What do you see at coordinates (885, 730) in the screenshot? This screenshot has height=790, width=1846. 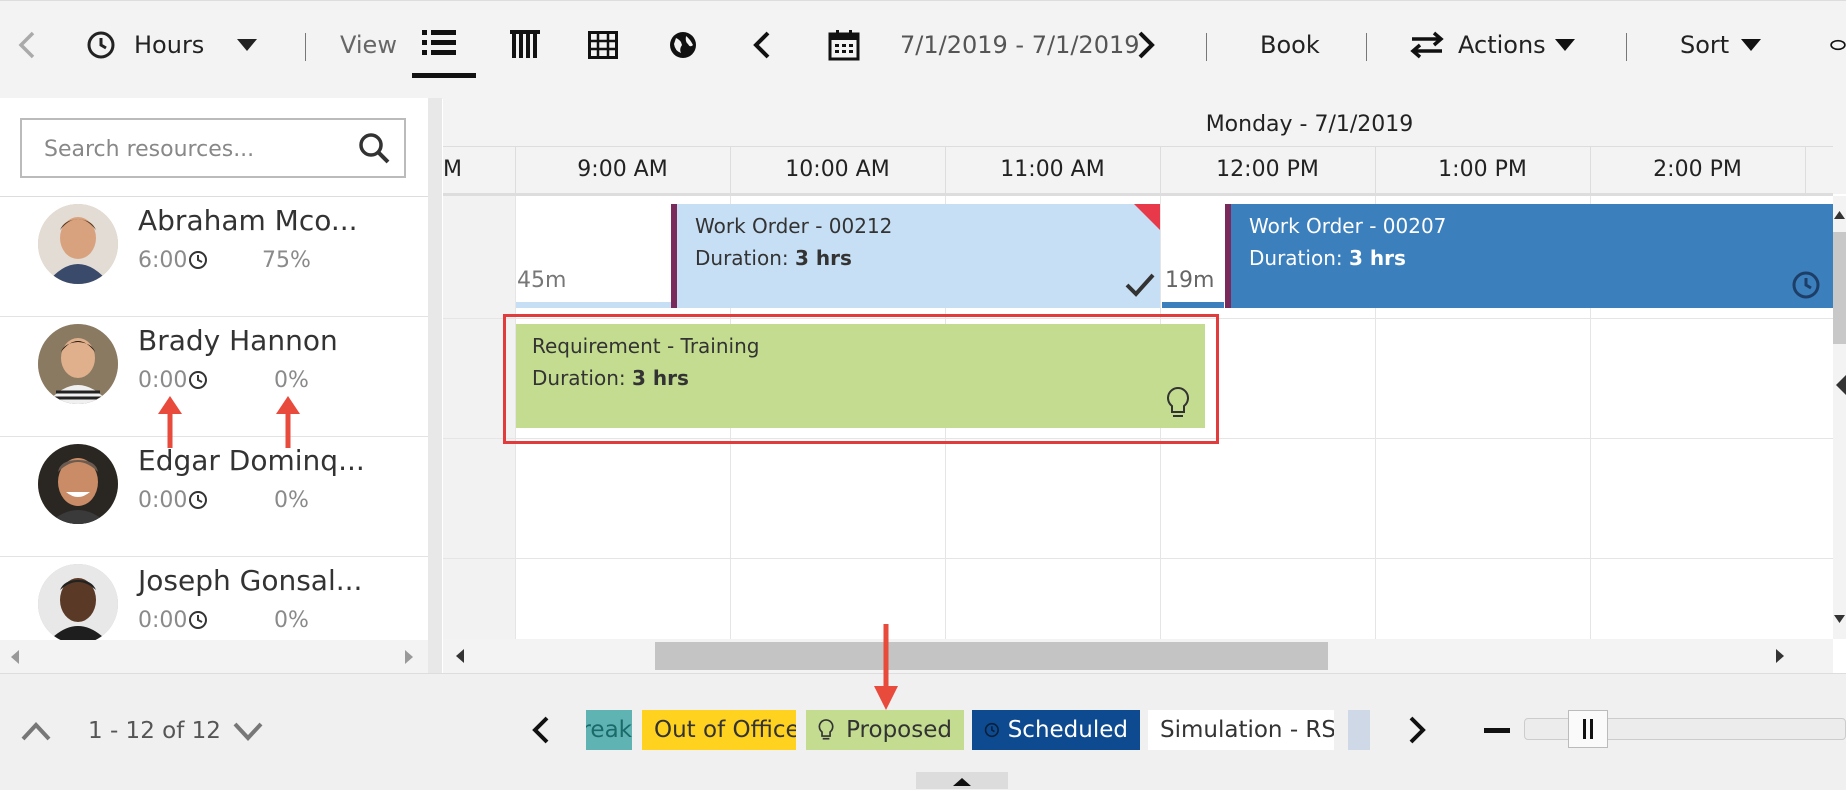 I see `legend-proposed: Proposed` at bounding box center [885, 730].